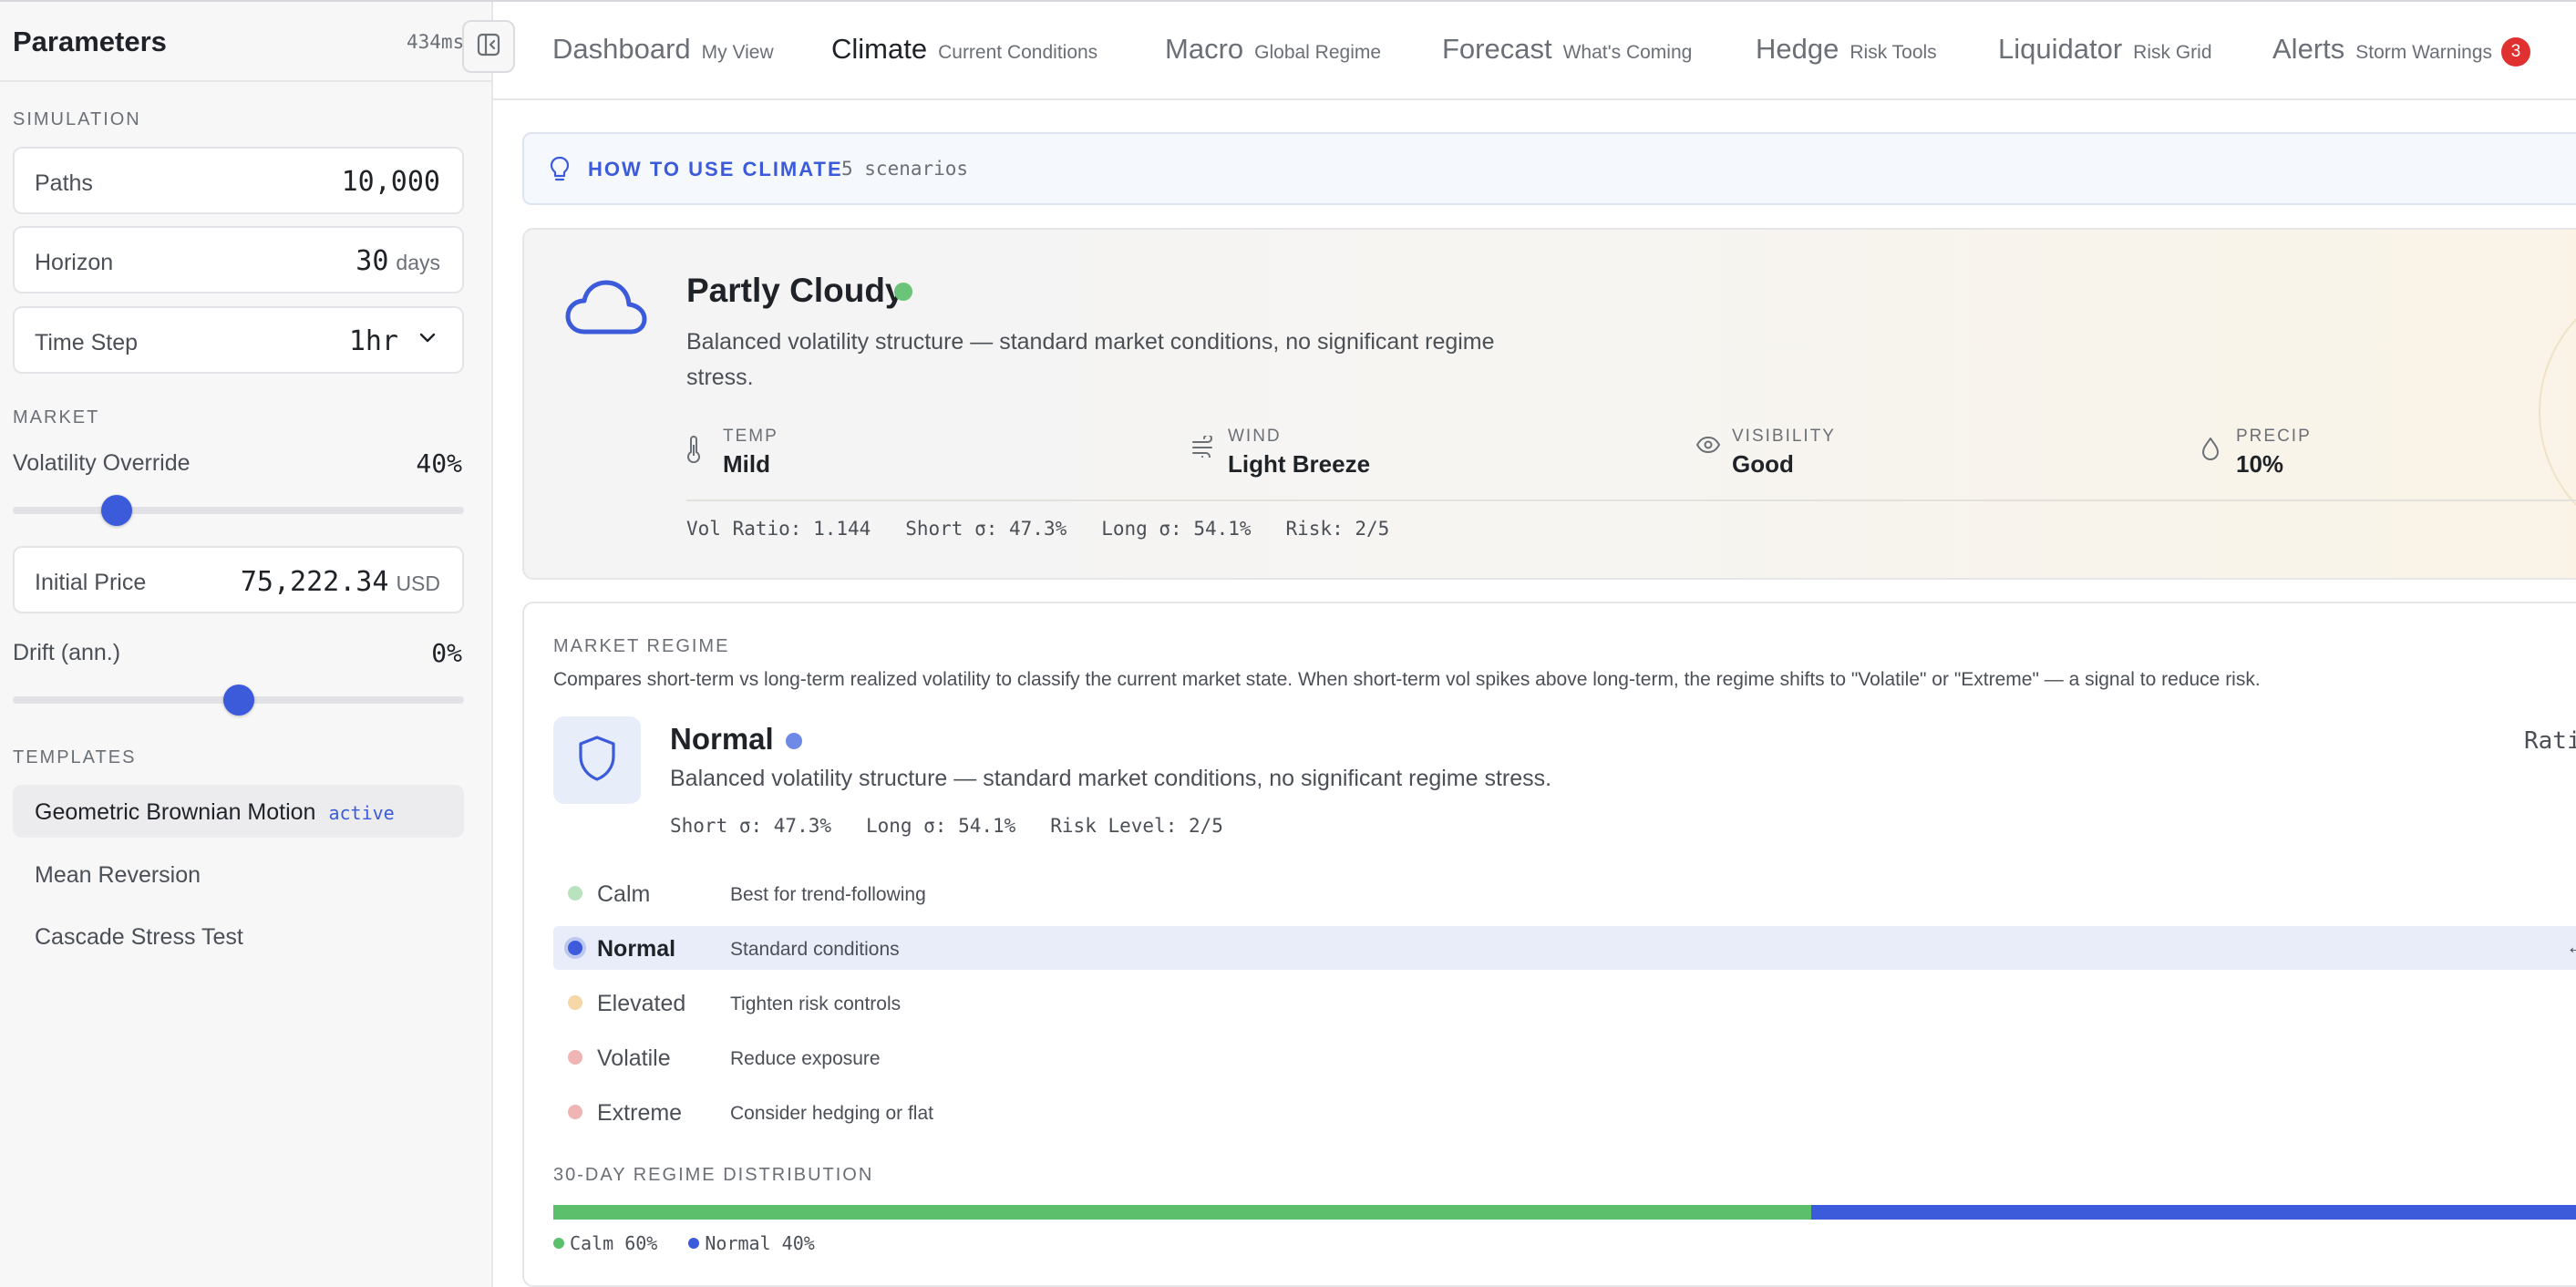 The width and height of the screenshot is (2576, 1287). What do you see at coordinates (436, 42) in the screenshot?
I see `simulation-timing: 434ms` at bounding box center [436, 42].